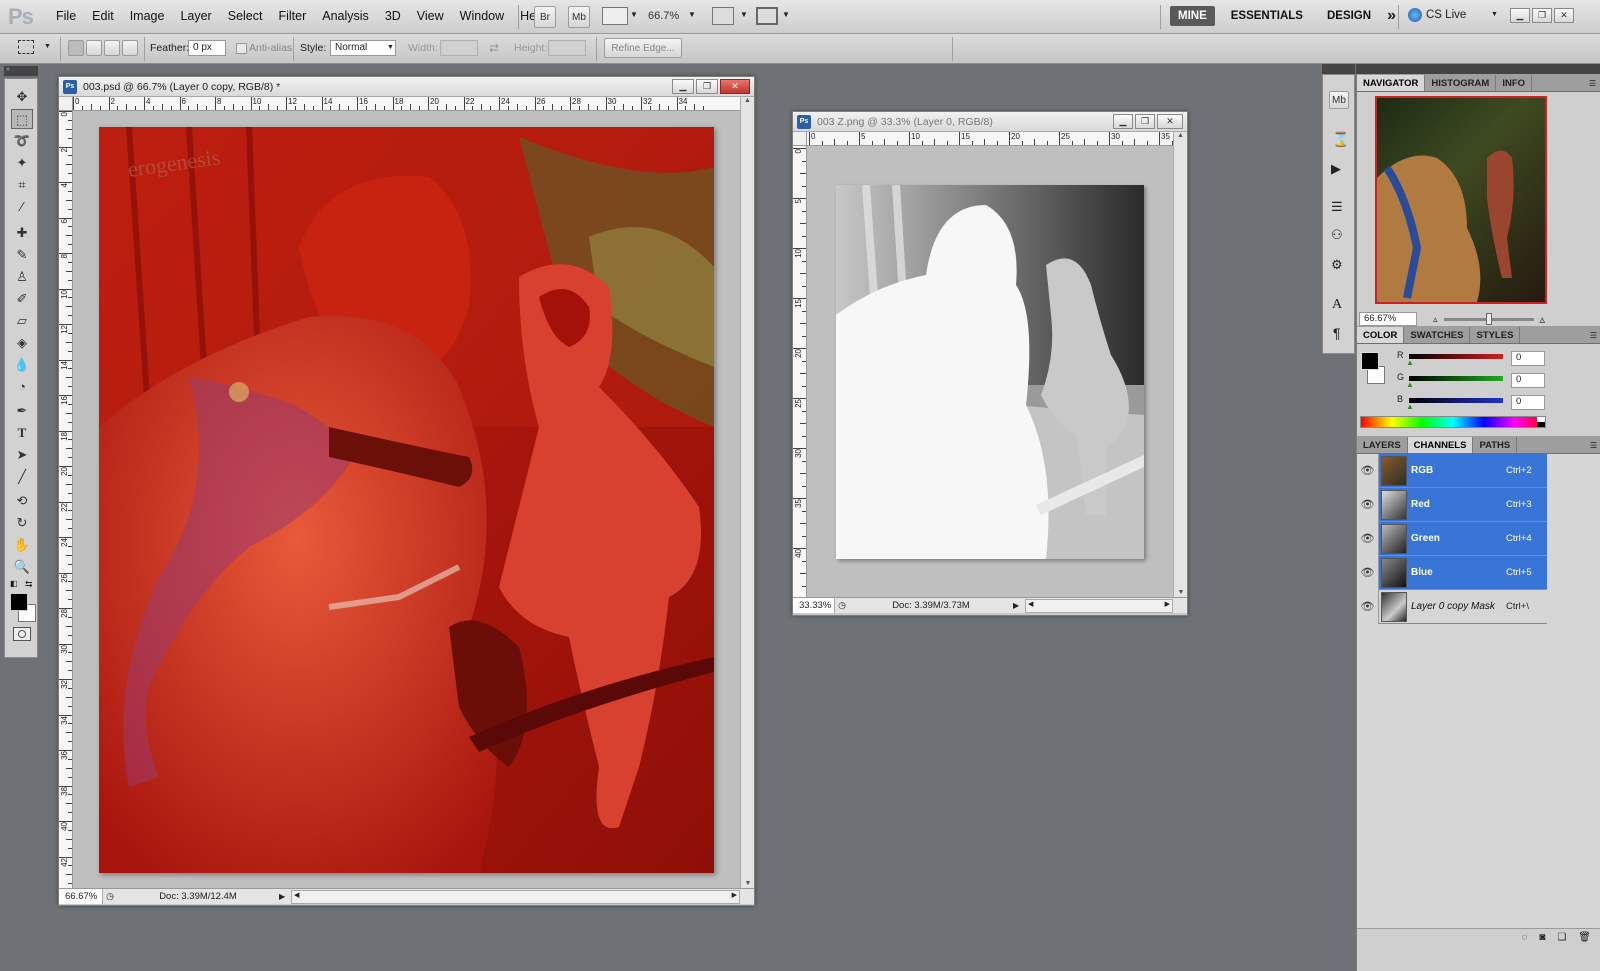 The image size is (1600, 971). Describe the element at coordinates (567, 48) in the screenshot. I see `height-input` at that location.